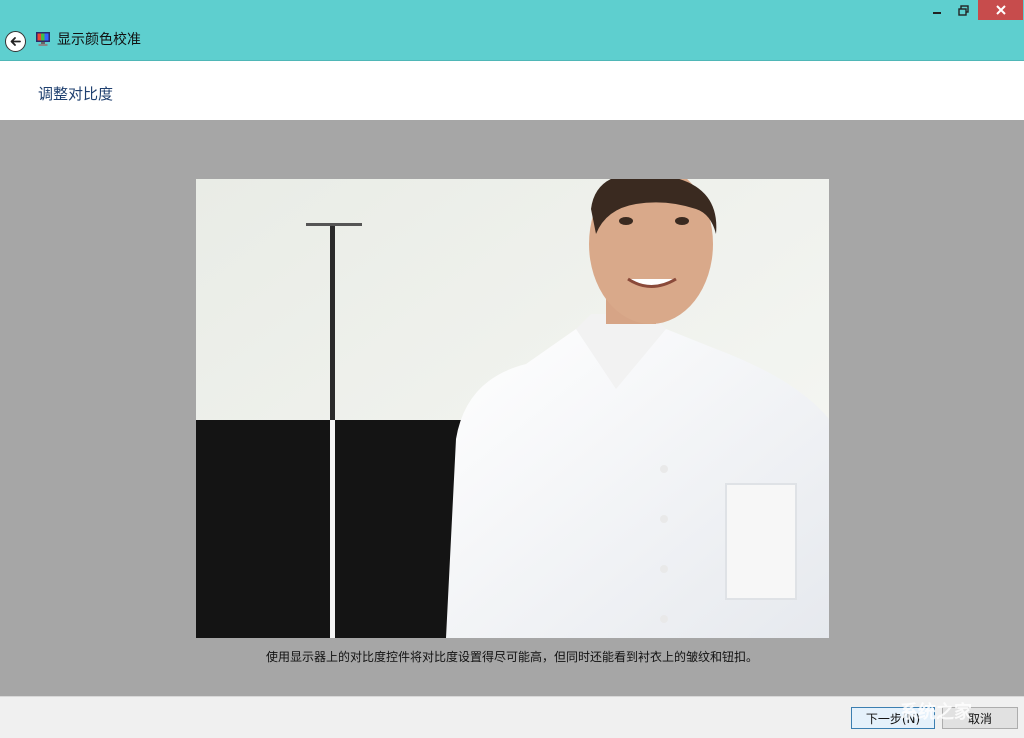  I want to click on display-calibration-icon, so click(43, 39).